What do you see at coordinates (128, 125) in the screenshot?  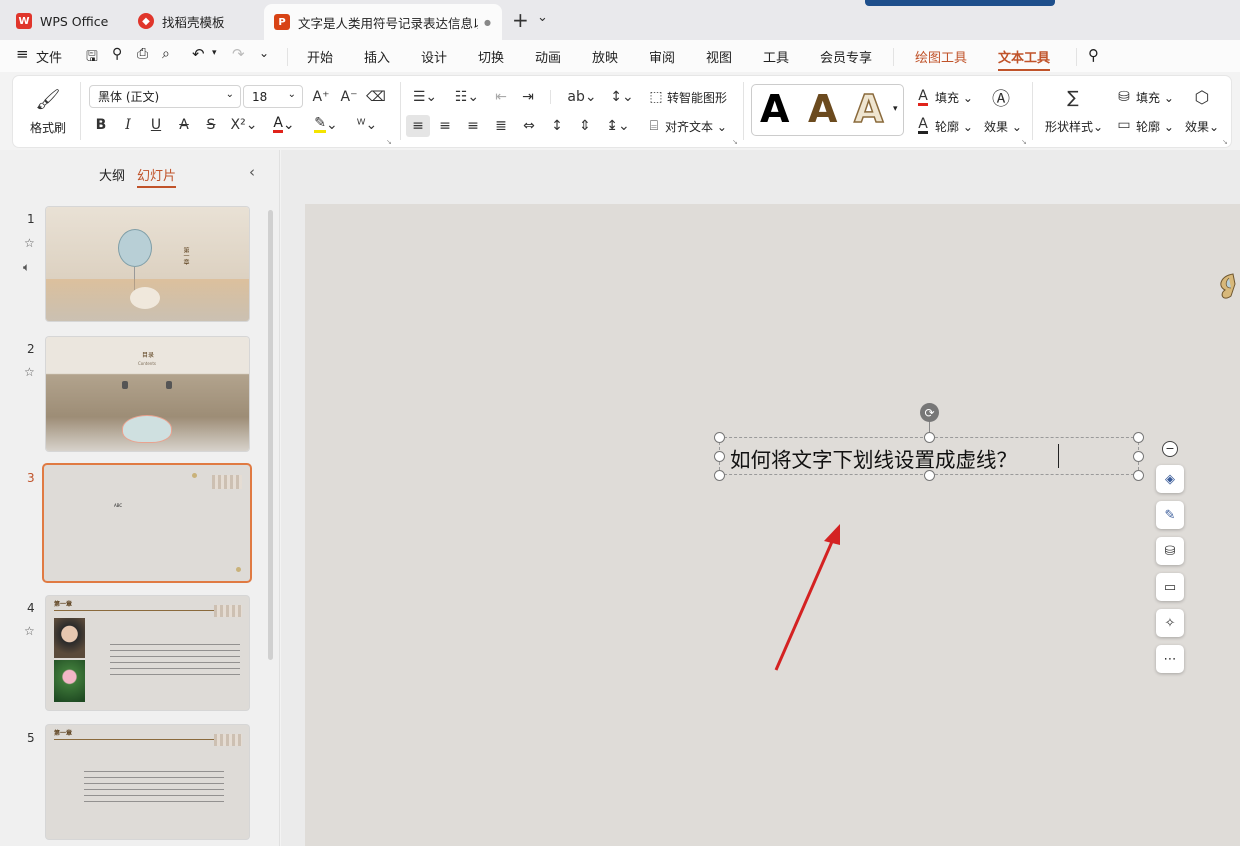 I see `italic-icon: I` at bounding box center [128, 125].